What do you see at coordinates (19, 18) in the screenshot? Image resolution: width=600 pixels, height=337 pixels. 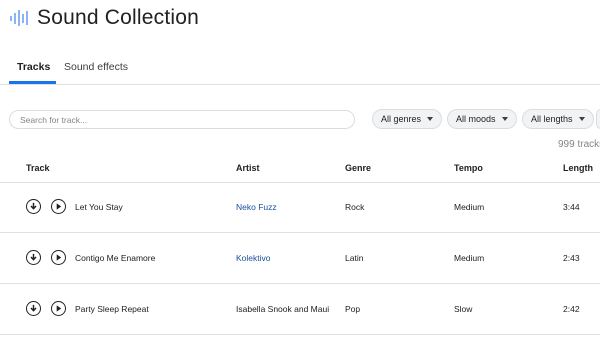 I see `audio-wave-icon` at bounding box center [19, 18].